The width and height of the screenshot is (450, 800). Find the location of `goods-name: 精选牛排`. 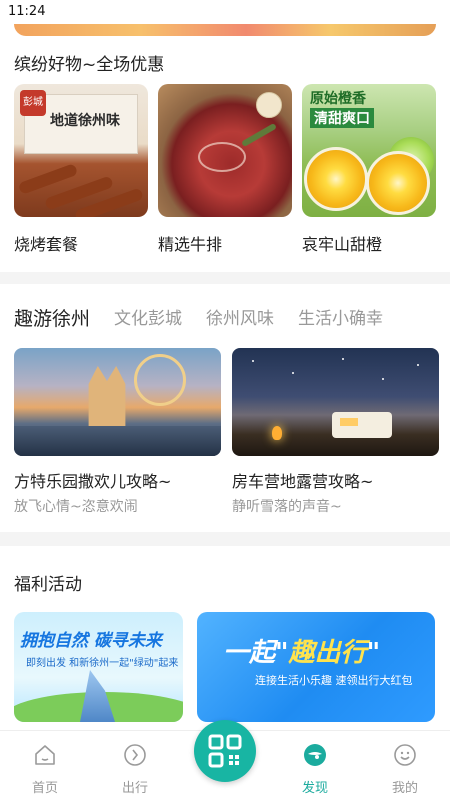

goods-name: 精选牛排 is located at coordinates (190, 244).